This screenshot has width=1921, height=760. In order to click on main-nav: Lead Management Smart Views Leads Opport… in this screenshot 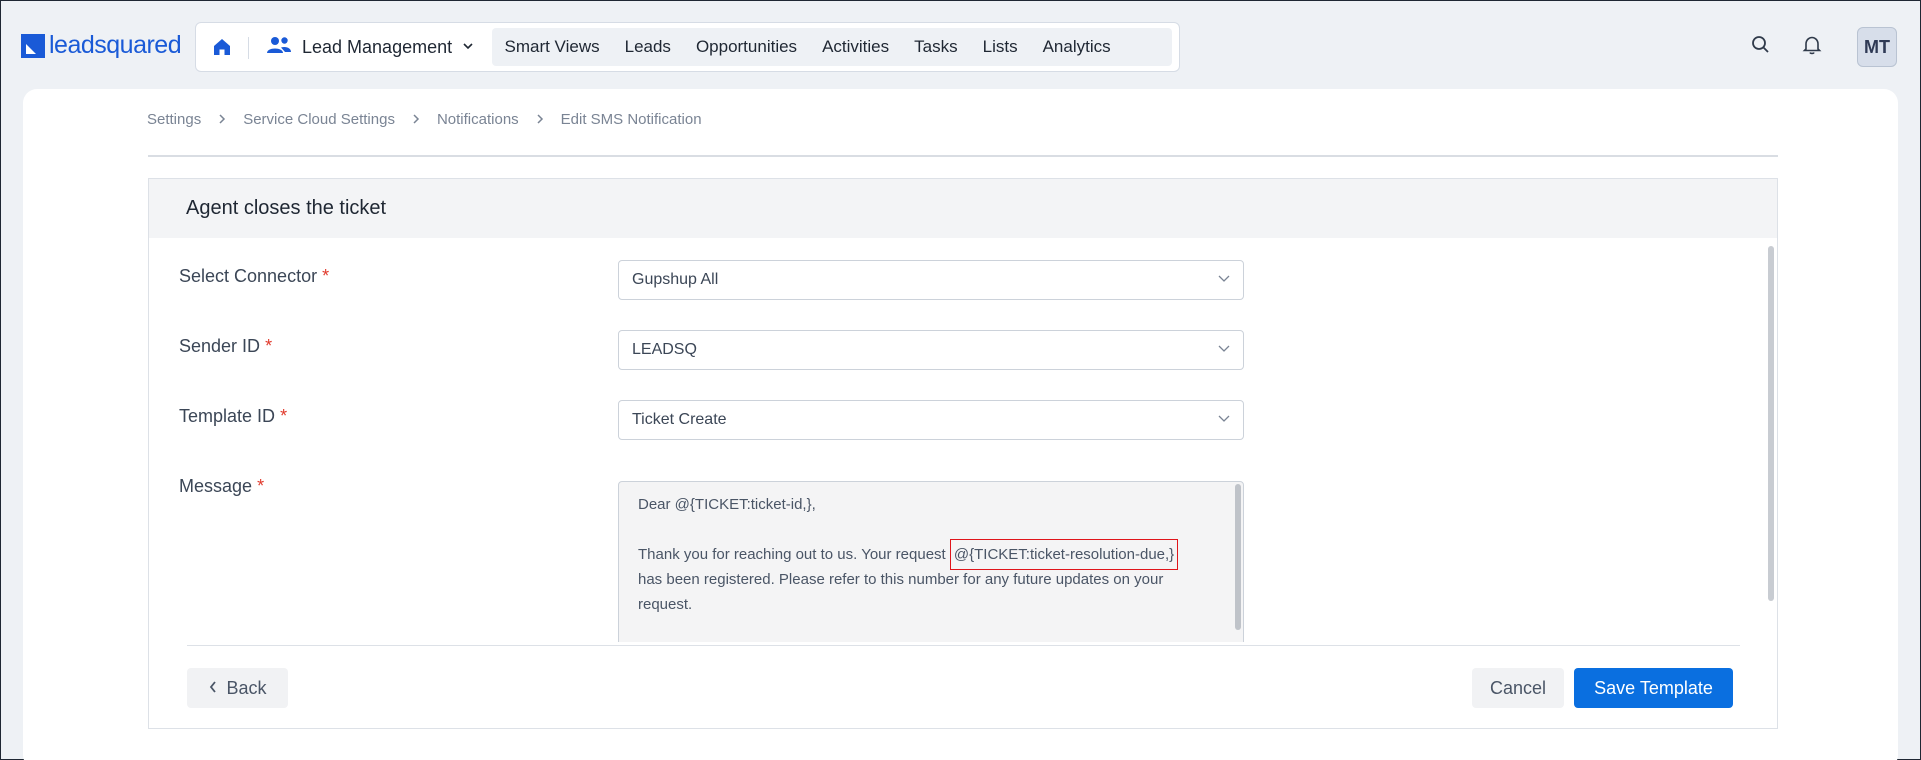, I will do `click(687, 47)`.